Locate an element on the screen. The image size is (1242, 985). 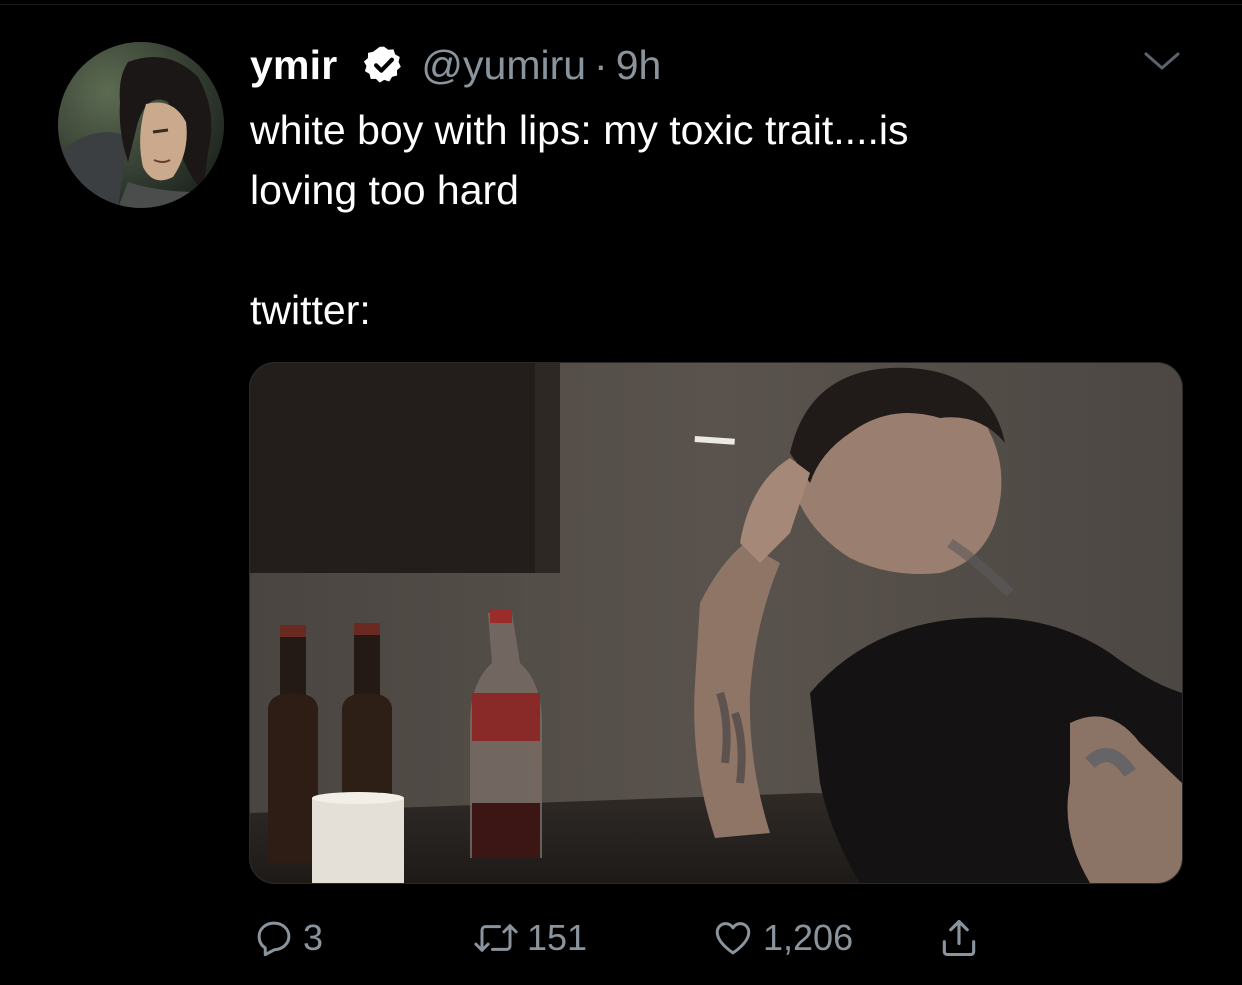
display-name: ymir is located at coordinates (293, 65).